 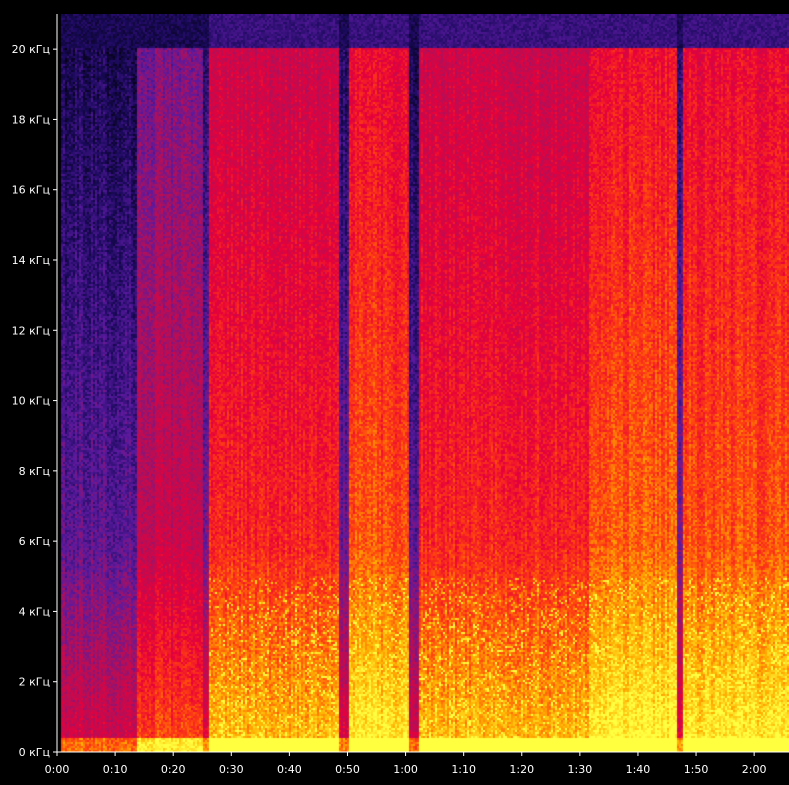 I want to click on x-tick-label: 1:10, so click(x=463, y=769).